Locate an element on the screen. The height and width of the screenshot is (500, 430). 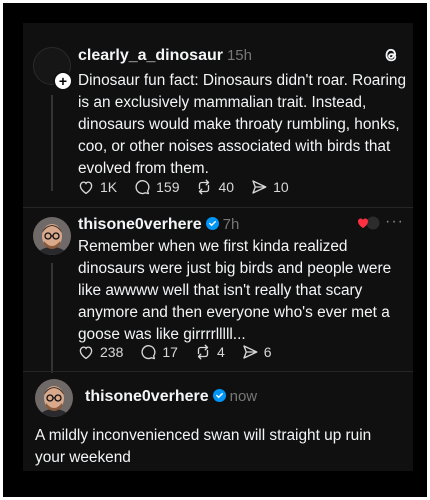
reply-button: 17 is located at coordinates (158, 352).